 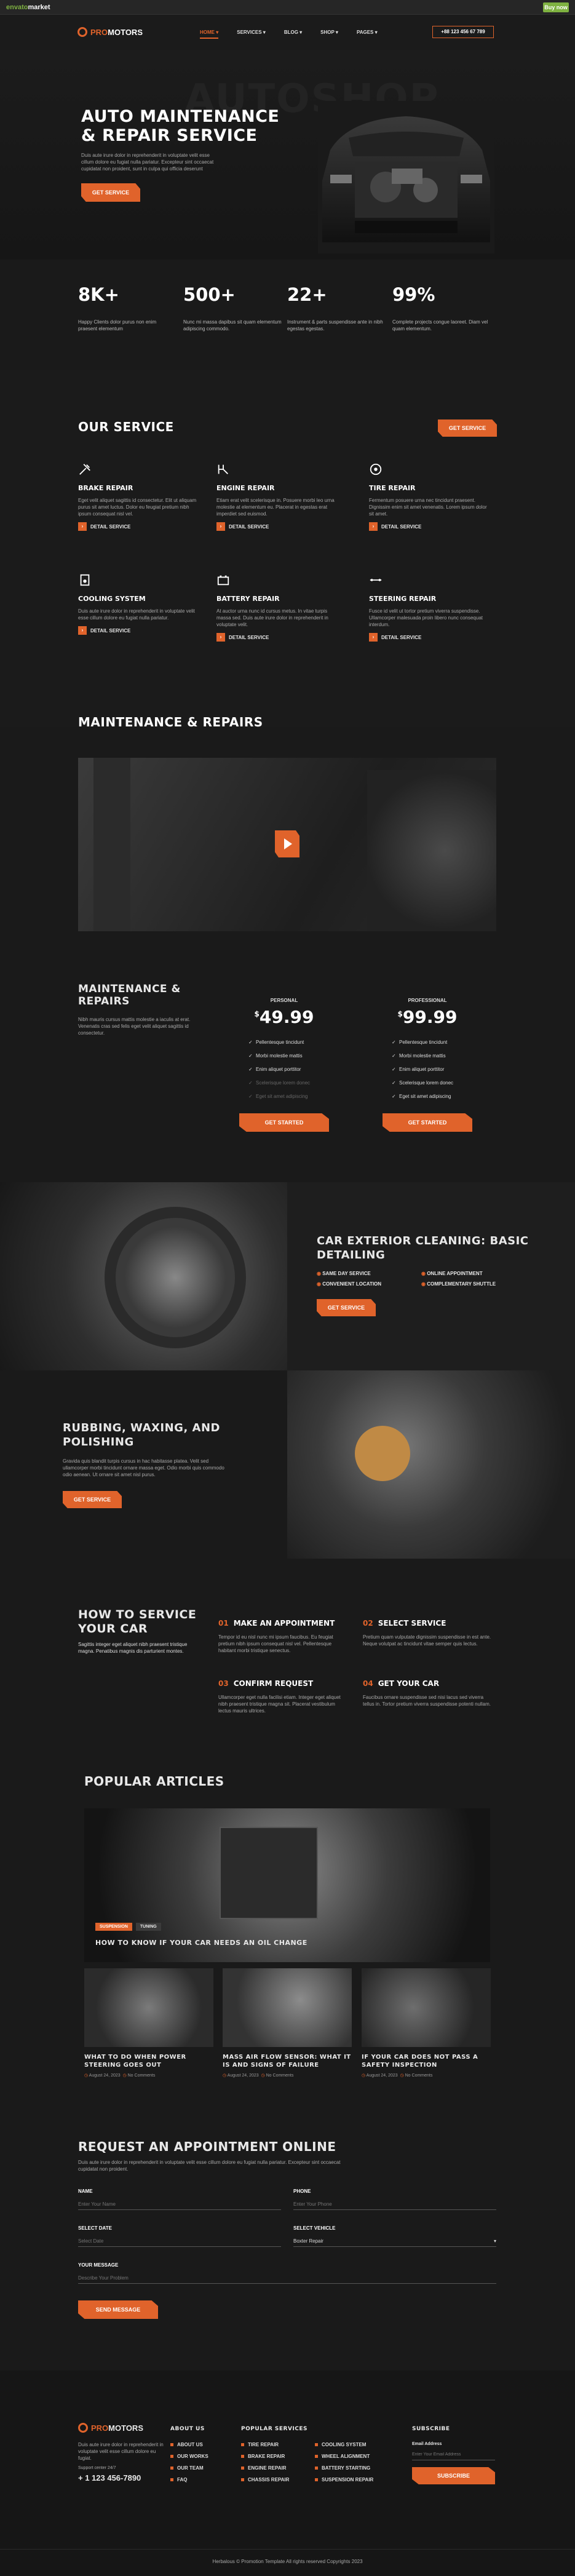 What do you see at coordinates (110, 192) in the screenshot?
I see `hero-get-service-button: GET SERVICE` at bounding box center [110, 192].